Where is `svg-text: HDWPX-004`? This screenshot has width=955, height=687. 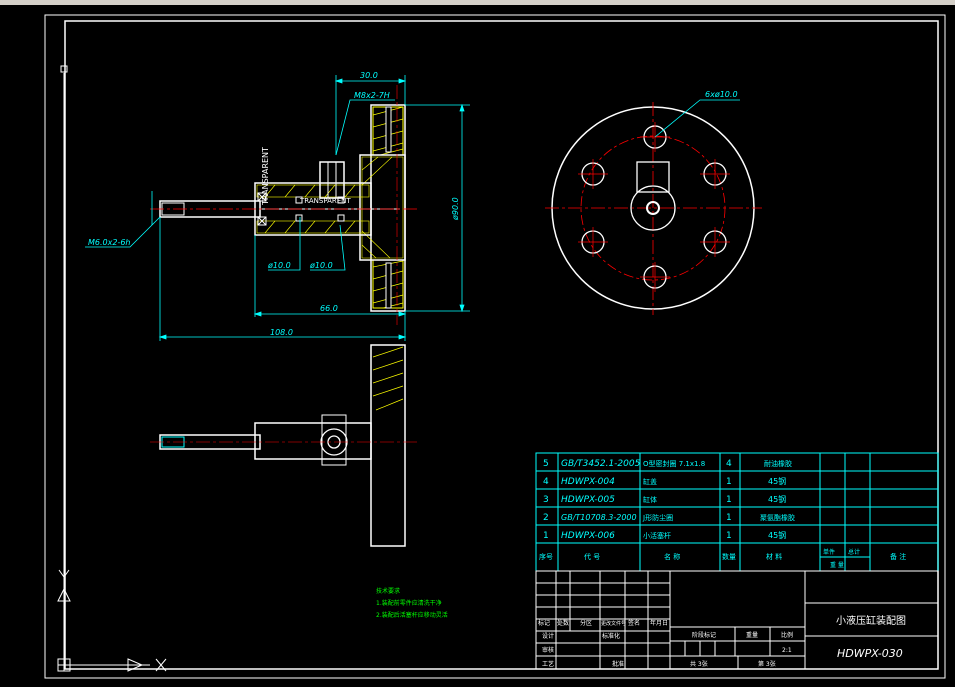
svg-text: HDWPX-004 is located at coordinates (588, 482).